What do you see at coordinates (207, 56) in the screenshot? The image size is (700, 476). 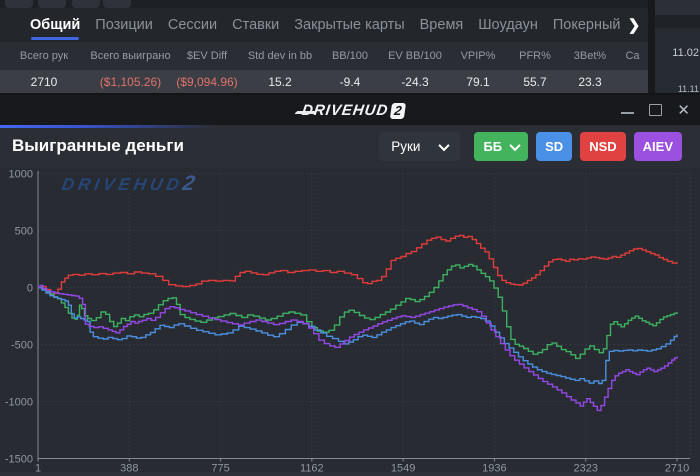 I see `stat-header: $EV Diff` at bounding box center [207, 56].